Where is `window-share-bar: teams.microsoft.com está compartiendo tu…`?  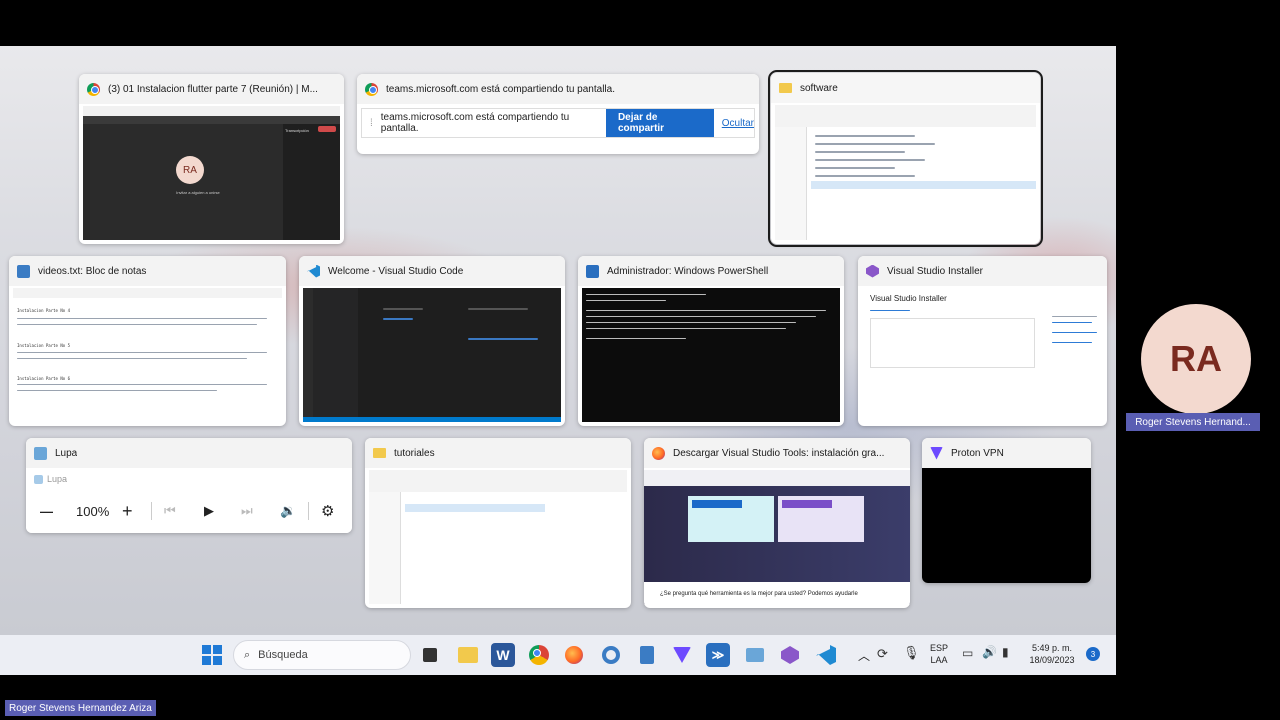
window-share-bar: teams.microsoft.com está compartiendo tu… is located at coordinates (558, 114).